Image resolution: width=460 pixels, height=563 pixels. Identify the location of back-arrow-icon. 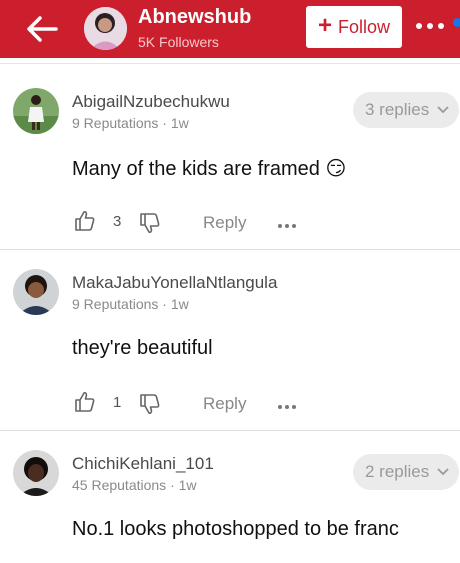
(42, 29).